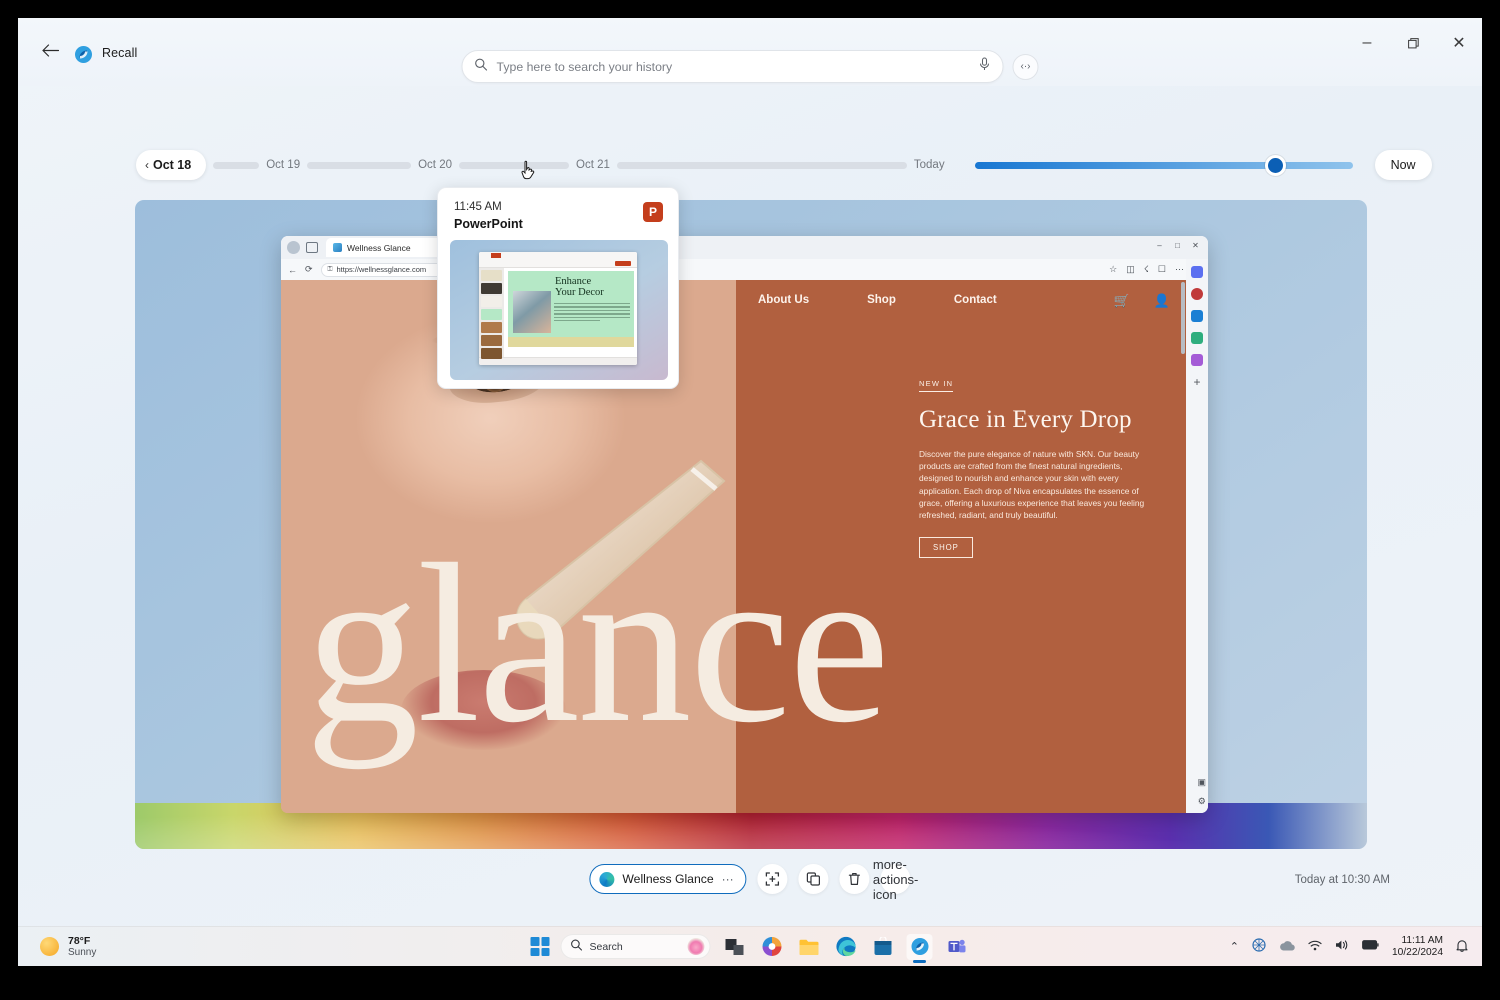 Image resolution: width=1500 pixels, height=1000 pixels. What do you see at coordinates (1197, 316) in the screenshot?
I see `outlook-icon` at bounding box center [1197, 316].